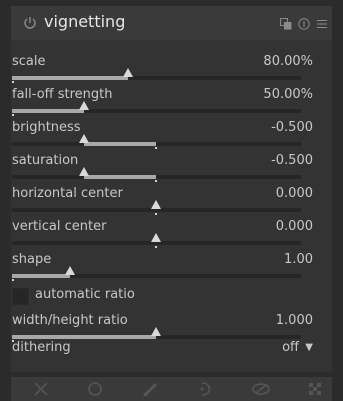  I want to click on reset-icon, so click(304, 22).